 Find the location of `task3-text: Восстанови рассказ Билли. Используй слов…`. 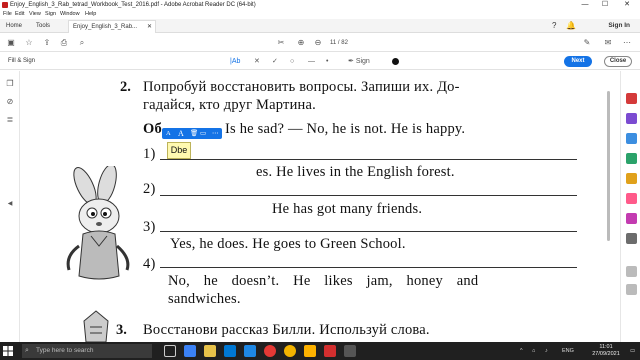

task3-text: Восстанови рассказ Билли. Используй слов… is located at coordinates (286, 330).